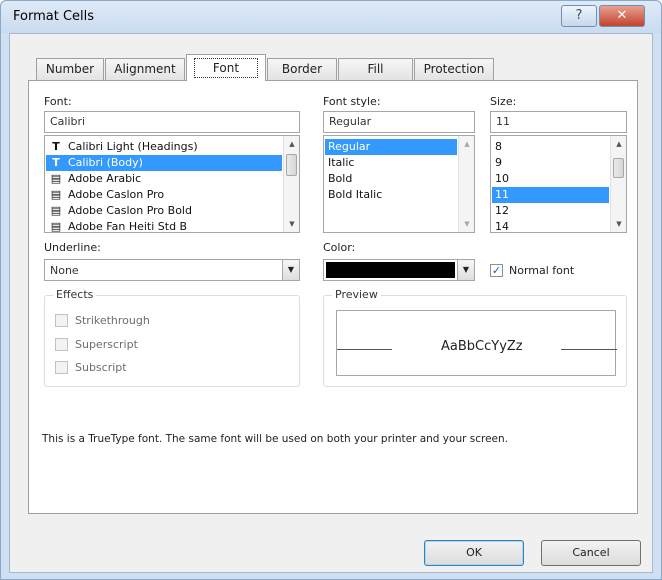  What do you see at coordinates (302, 69) in the screenshot?
I see `tab-border: Border` at bounding box center [302, 69].